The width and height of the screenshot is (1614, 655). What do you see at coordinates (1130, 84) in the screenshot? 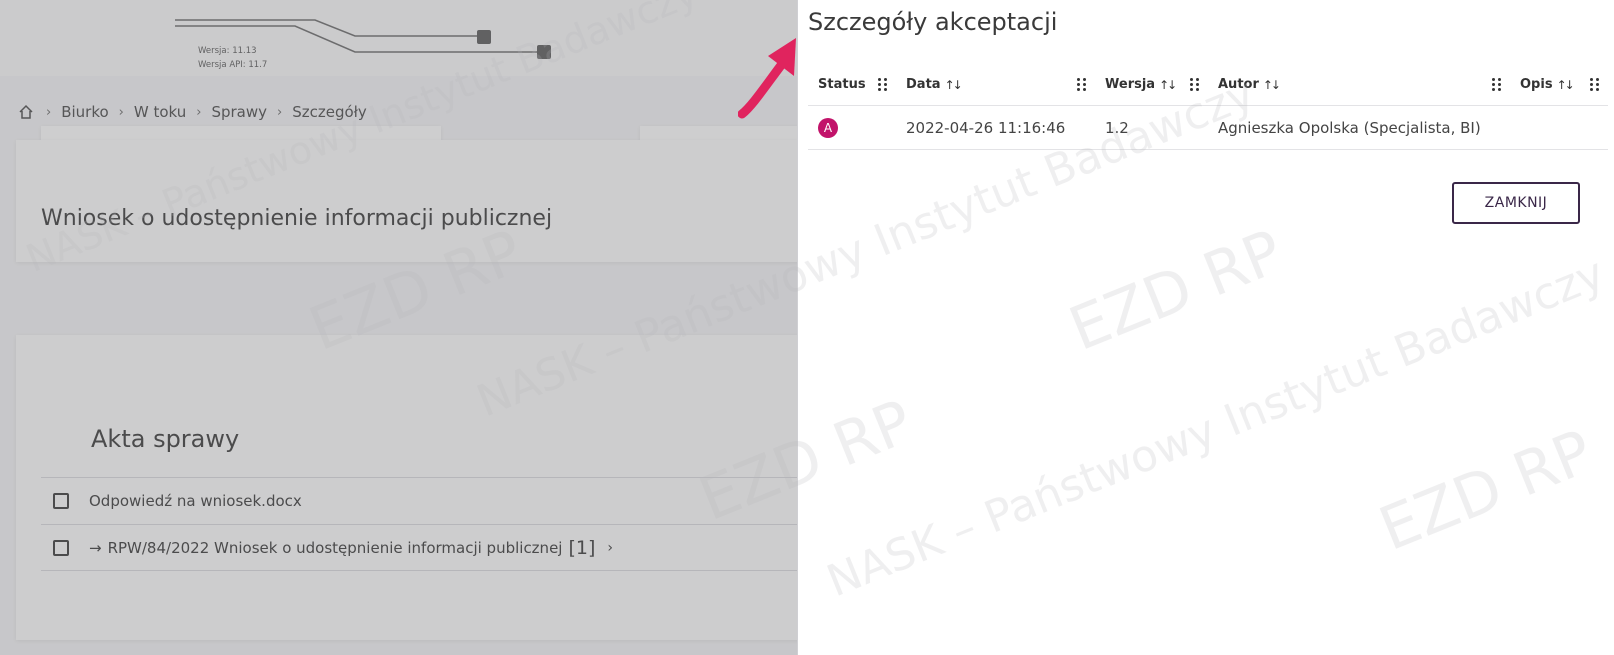
I see `column-label: Wersja` at bounding box center [1130, 84].